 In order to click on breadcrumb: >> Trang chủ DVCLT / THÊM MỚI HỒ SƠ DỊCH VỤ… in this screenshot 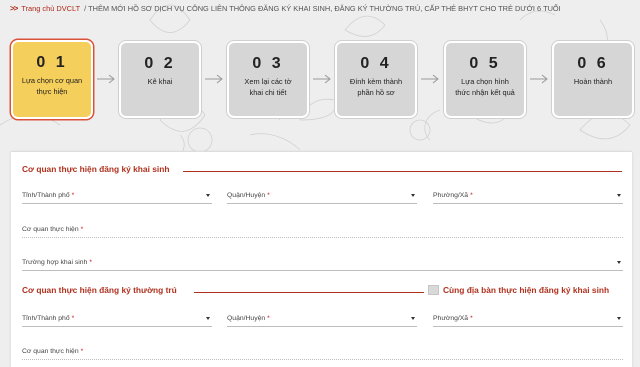, I will do `click(322, 9)`.